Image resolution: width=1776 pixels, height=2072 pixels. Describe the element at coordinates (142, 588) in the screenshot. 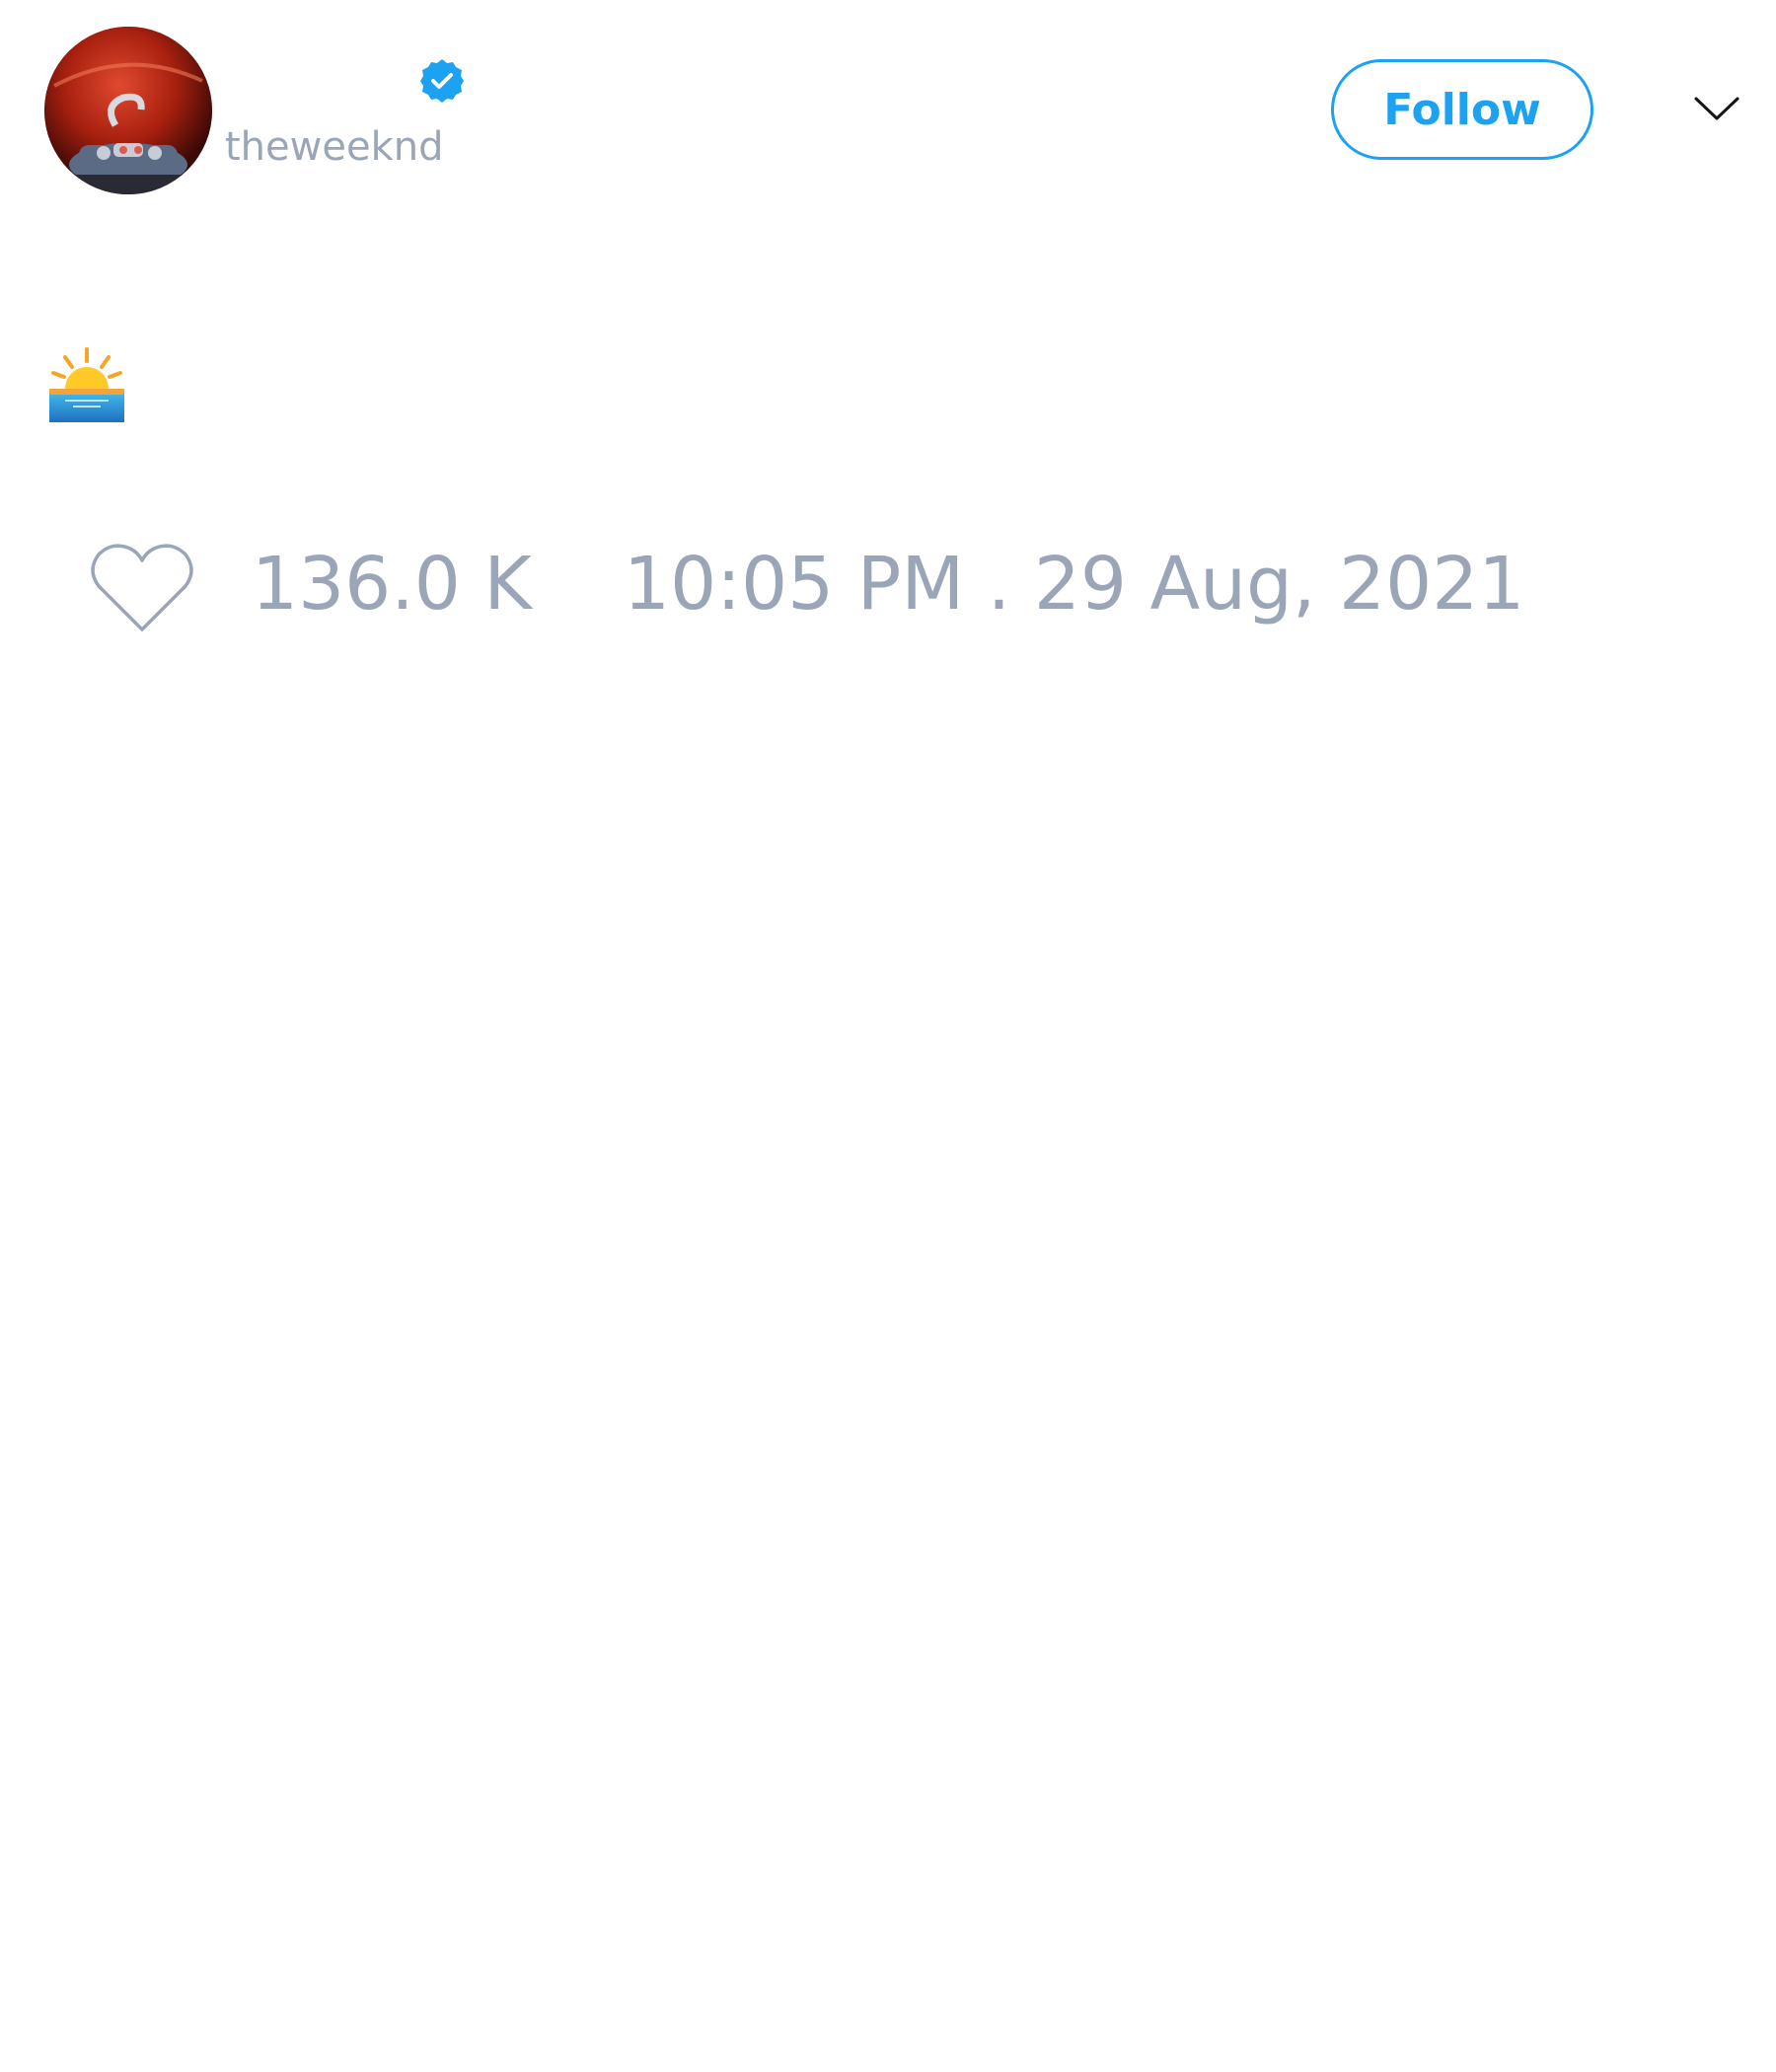

I see `heart-icon` at that location.